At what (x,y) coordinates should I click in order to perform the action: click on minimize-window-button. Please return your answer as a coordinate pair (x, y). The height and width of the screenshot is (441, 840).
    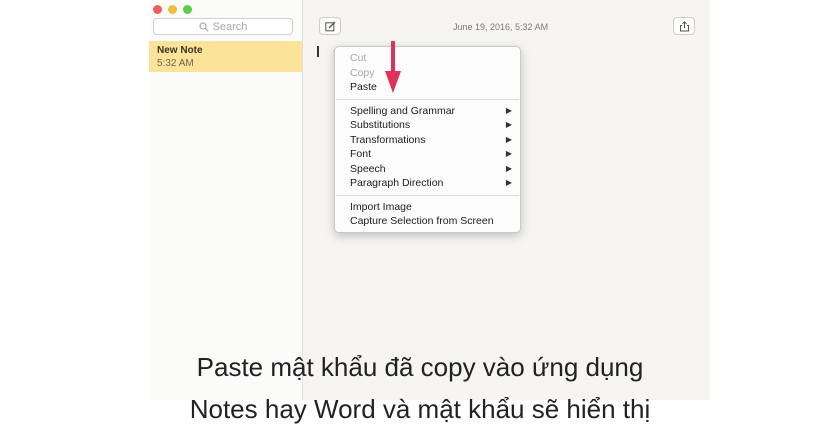
    Looking at the image, I should click on (172, 9).